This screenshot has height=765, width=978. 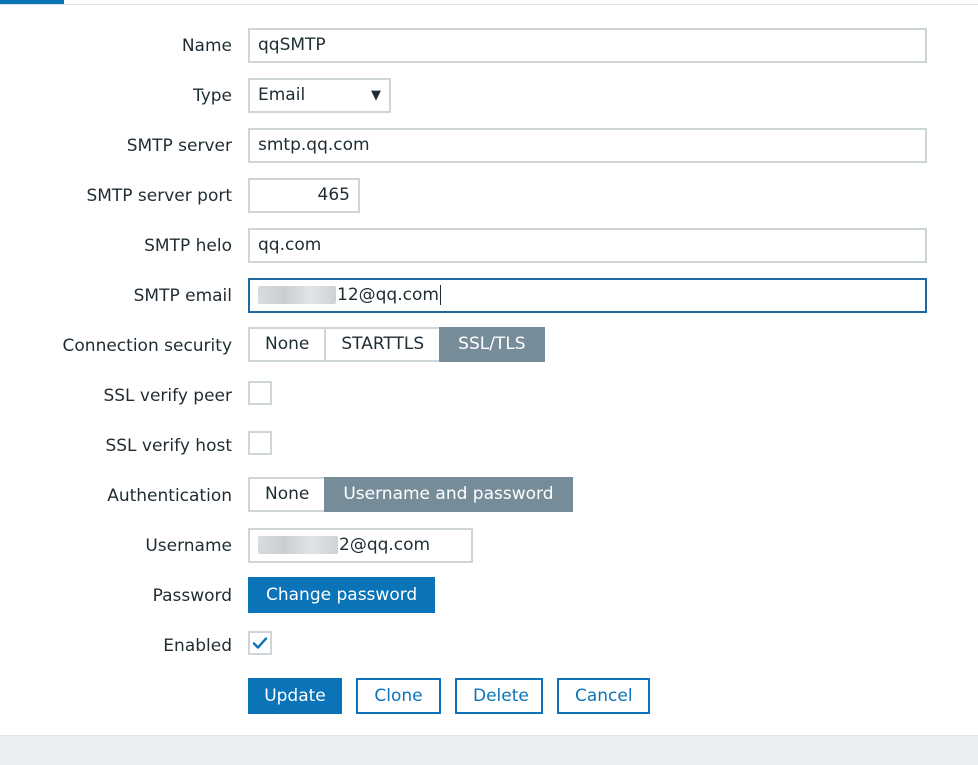 What do you see at coordinates (398, 696) in the screenshot?
I see `clone-button: Clone` at bounding box center [398, 696].